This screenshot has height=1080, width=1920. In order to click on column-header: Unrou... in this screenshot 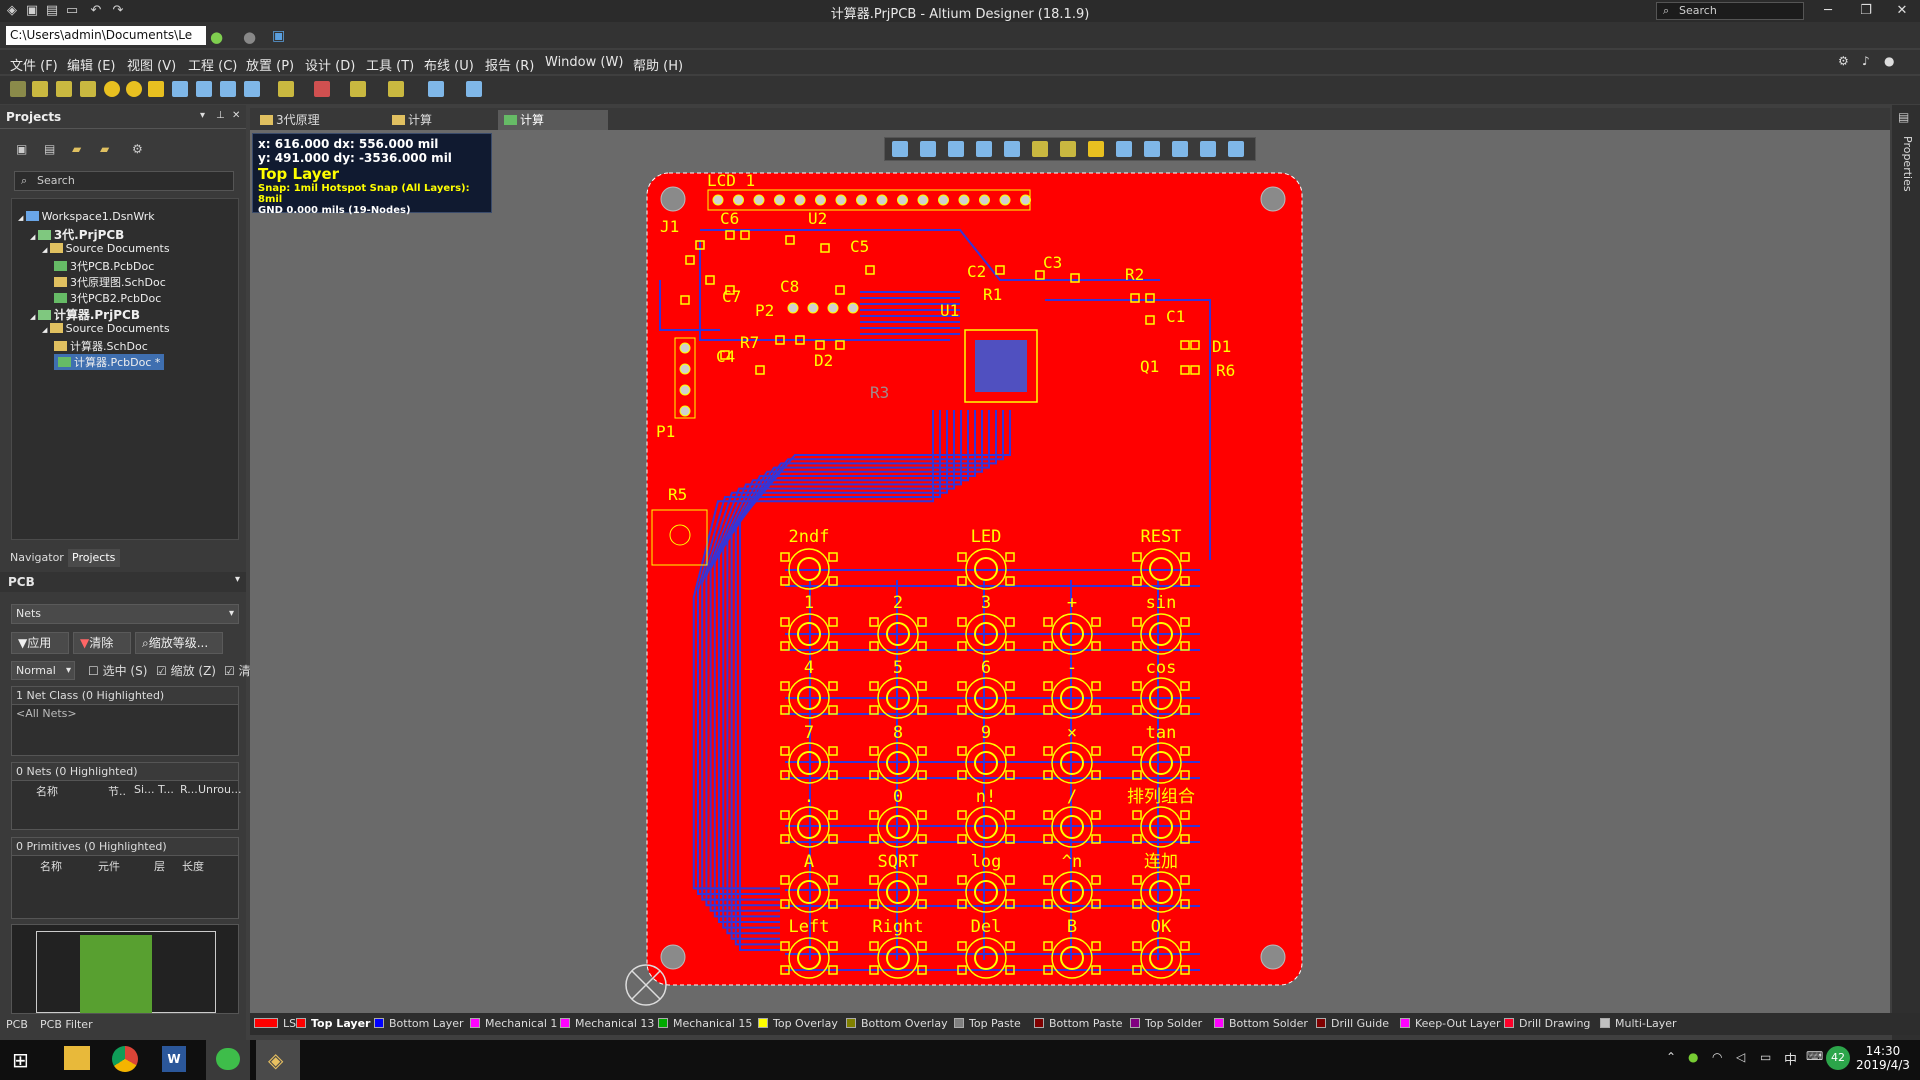, I will do `click(220, 789)`.